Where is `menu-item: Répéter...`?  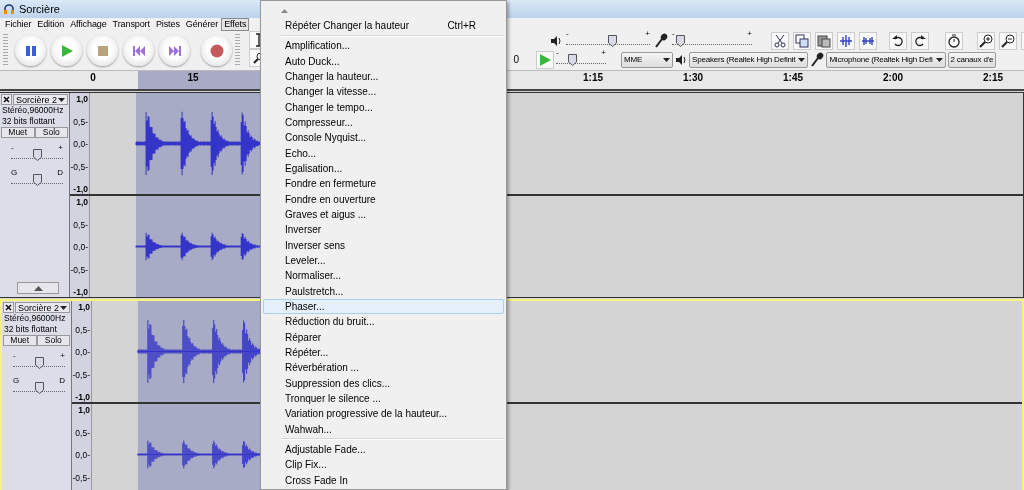 menu-item: Répéter... is located at coordinates (383, 352).